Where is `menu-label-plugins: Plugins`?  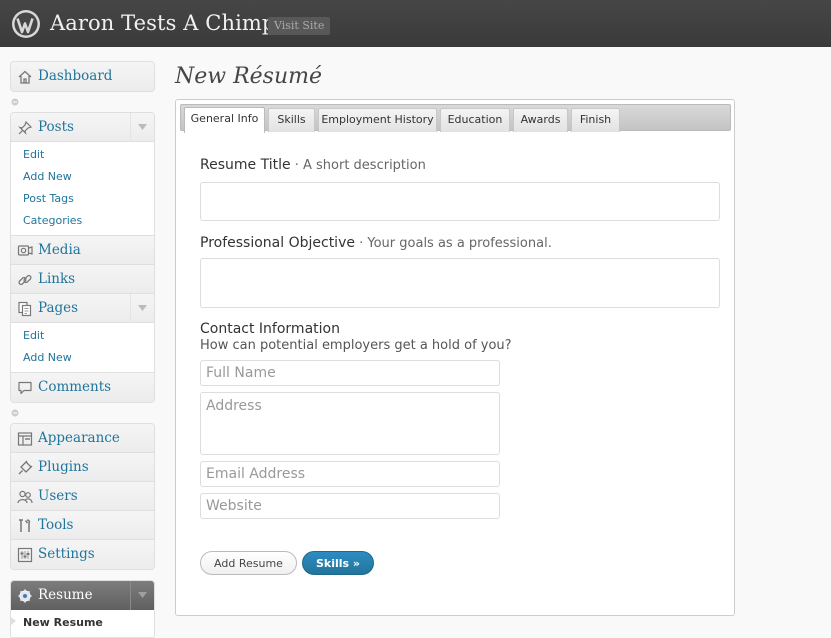
menu-label-plugins: Plugins is located at coordinates (63, 467).